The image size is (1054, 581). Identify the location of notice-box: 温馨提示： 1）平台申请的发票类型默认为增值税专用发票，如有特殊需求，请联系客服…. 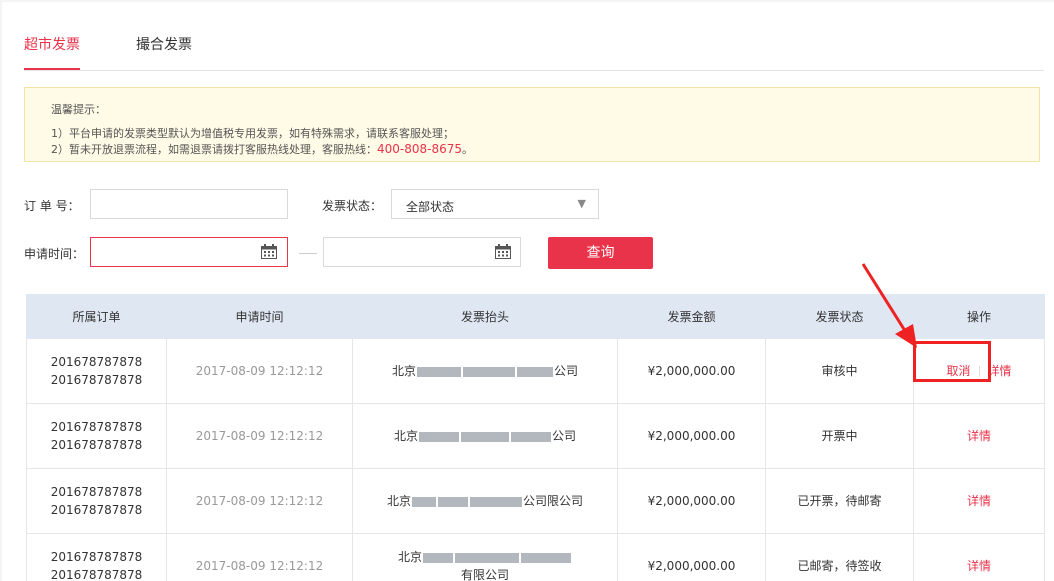
(532, 124).